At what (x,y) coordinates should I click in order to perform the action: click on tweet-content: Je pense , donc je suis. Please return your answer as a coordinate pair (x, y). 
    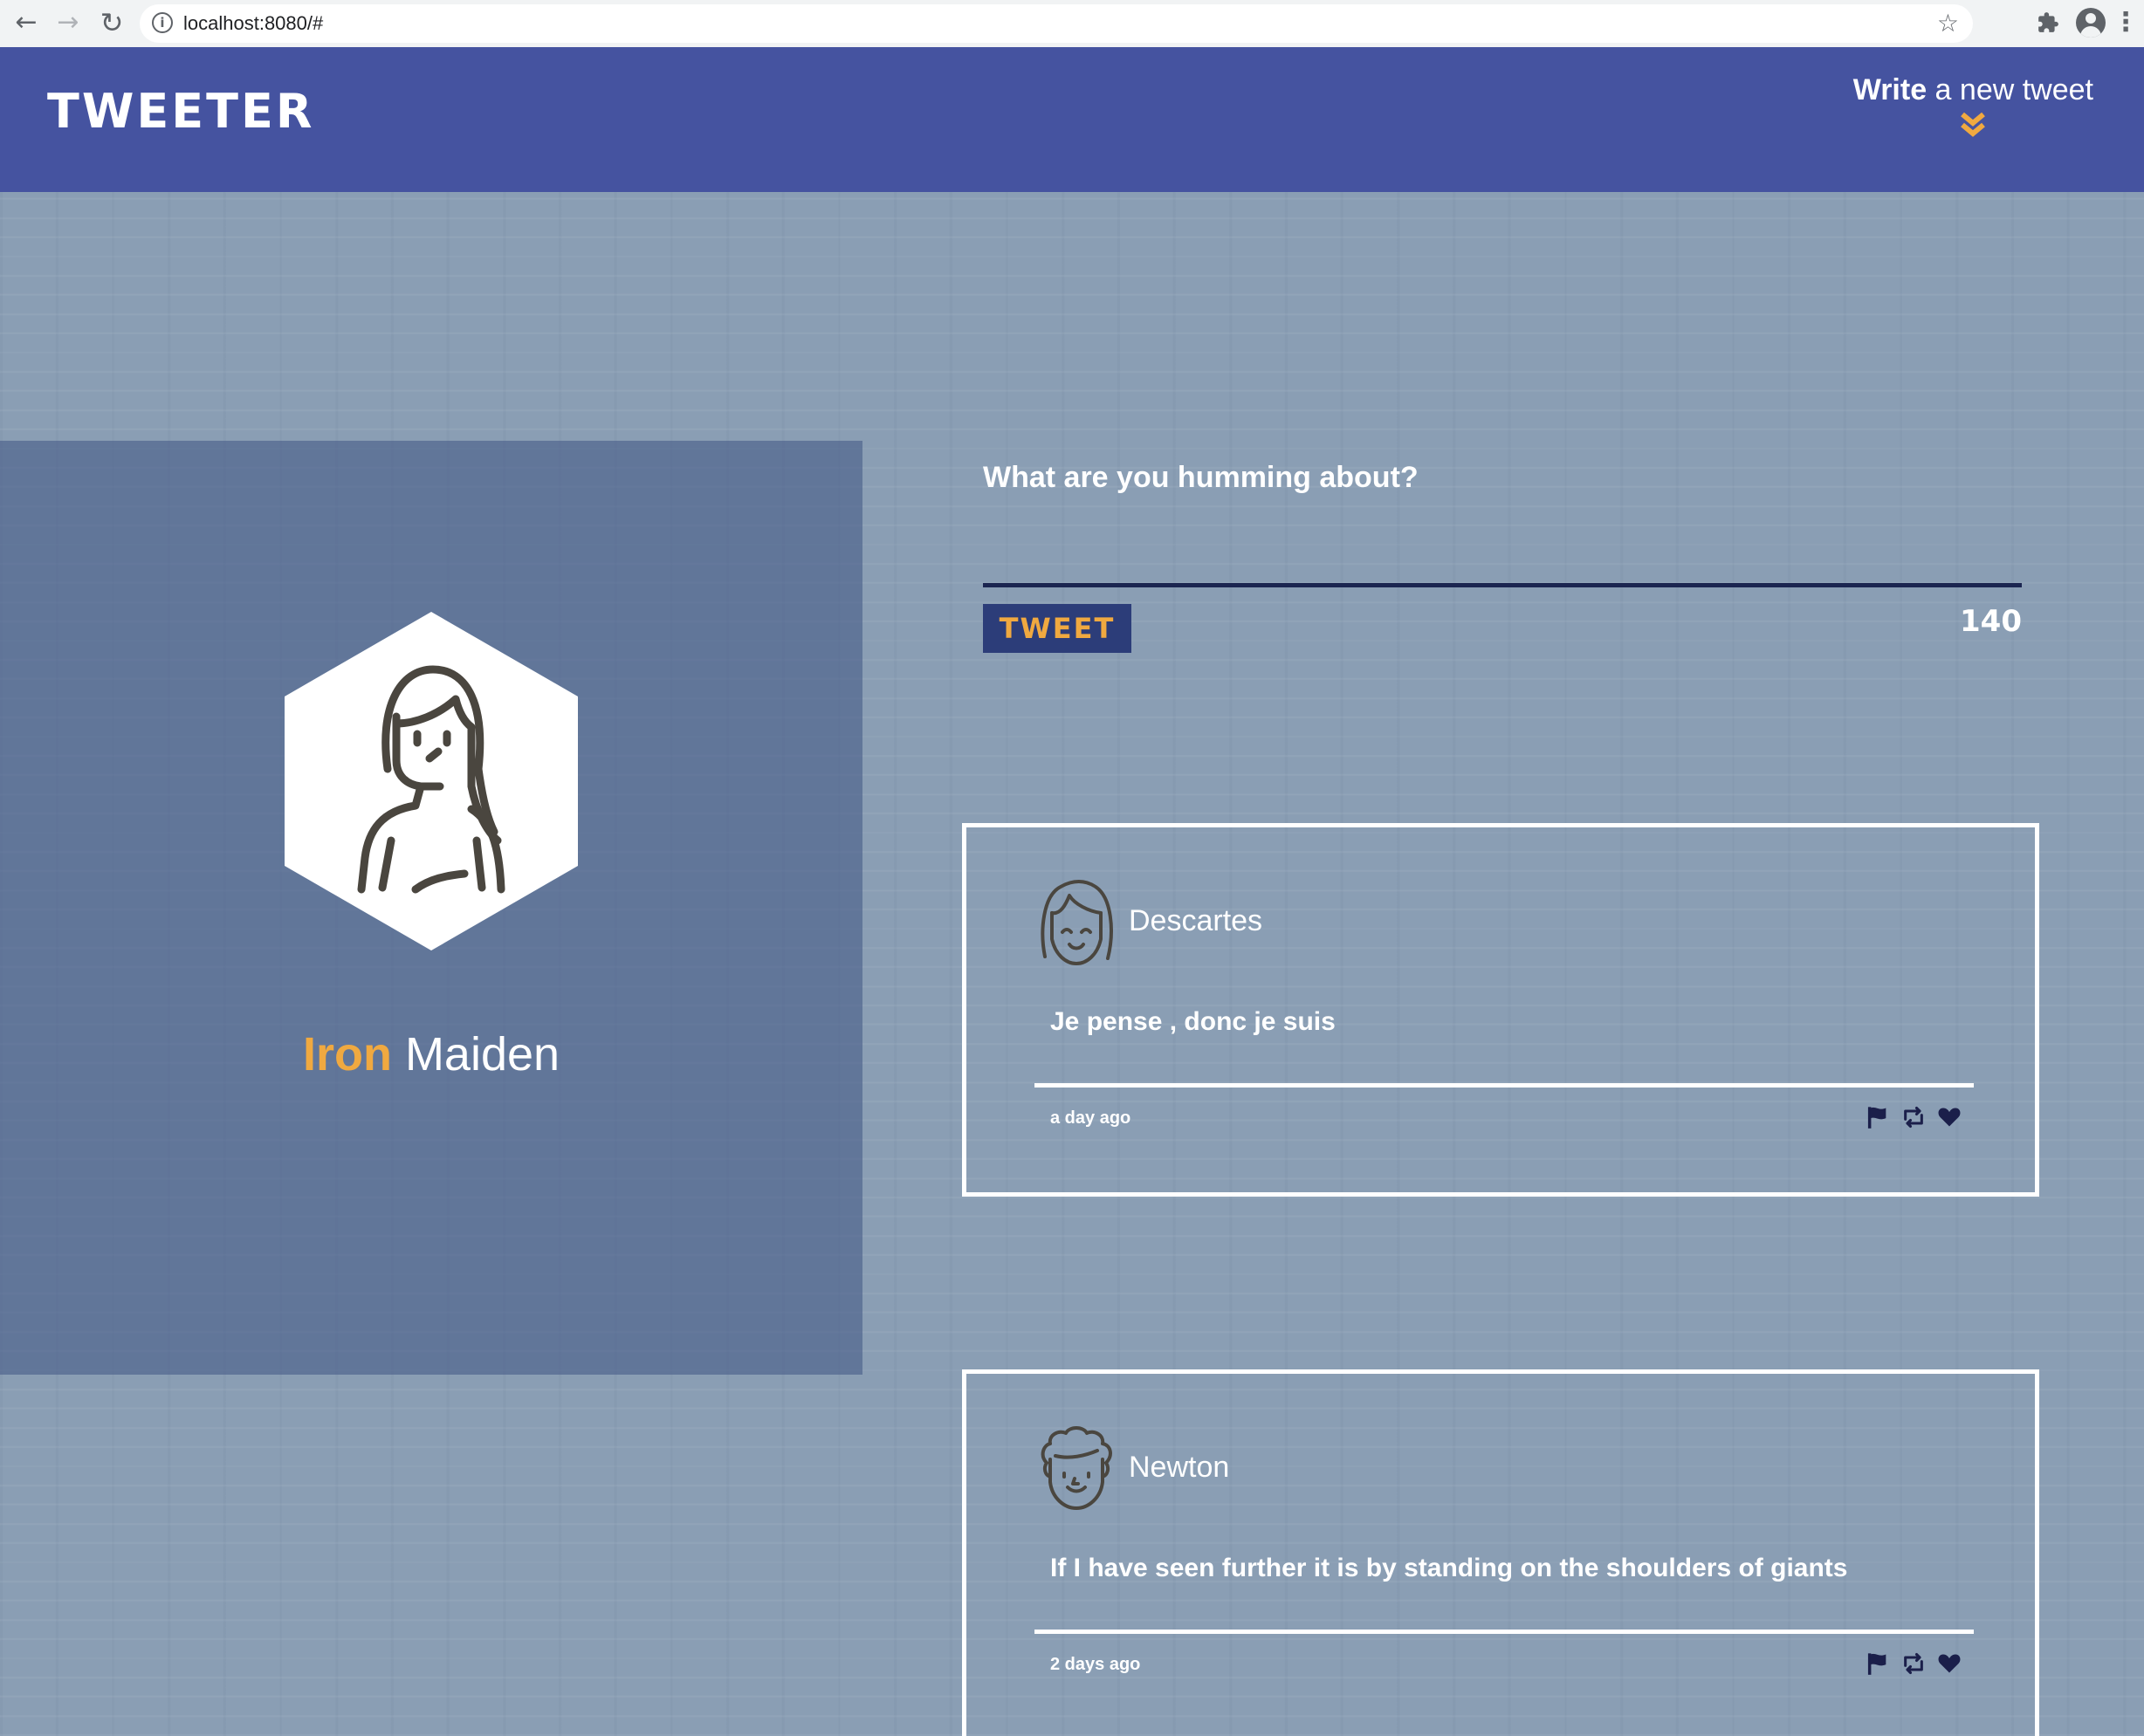
    Looking at the image, I should click on (1193, 1022).